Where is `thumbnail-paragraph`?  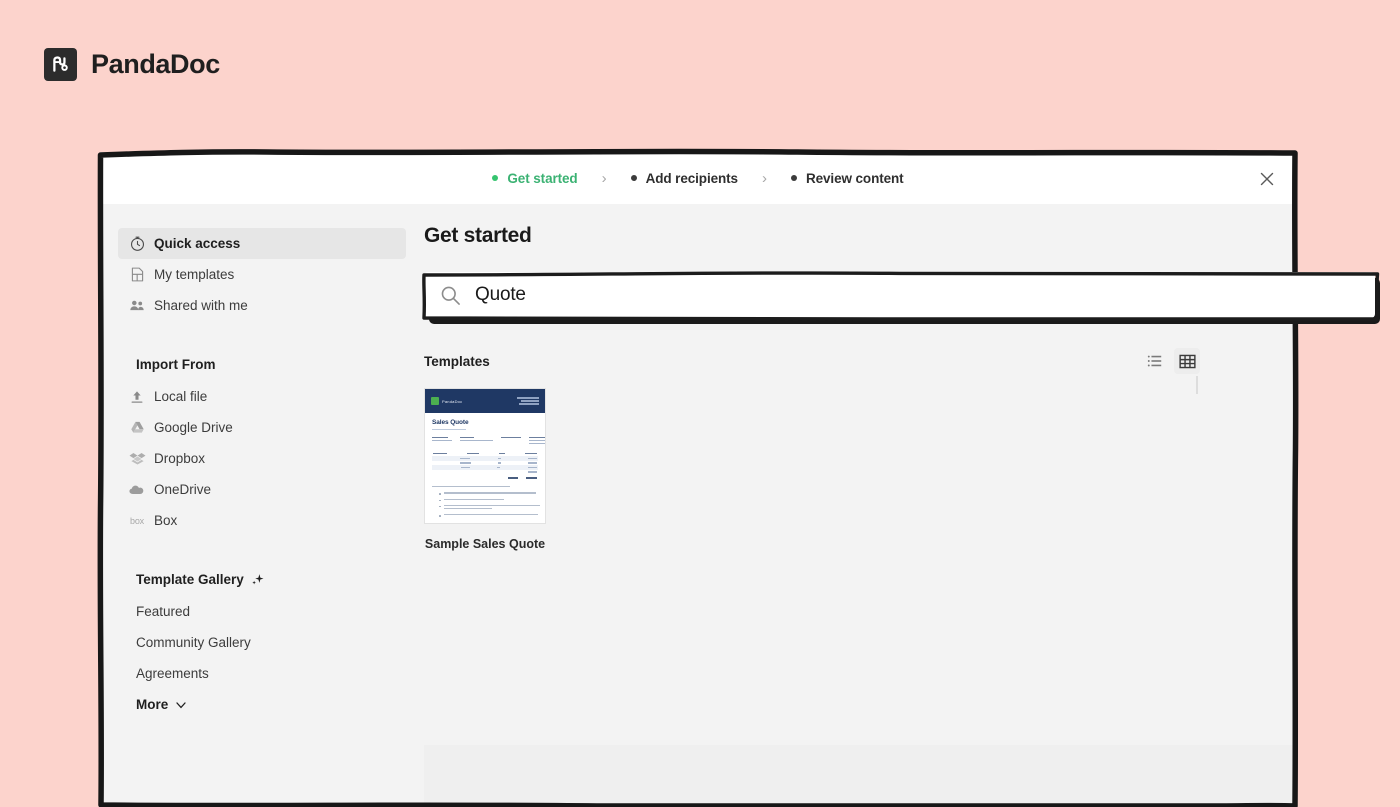 thumbnail-paragraph is located at coordinates (485, 486).